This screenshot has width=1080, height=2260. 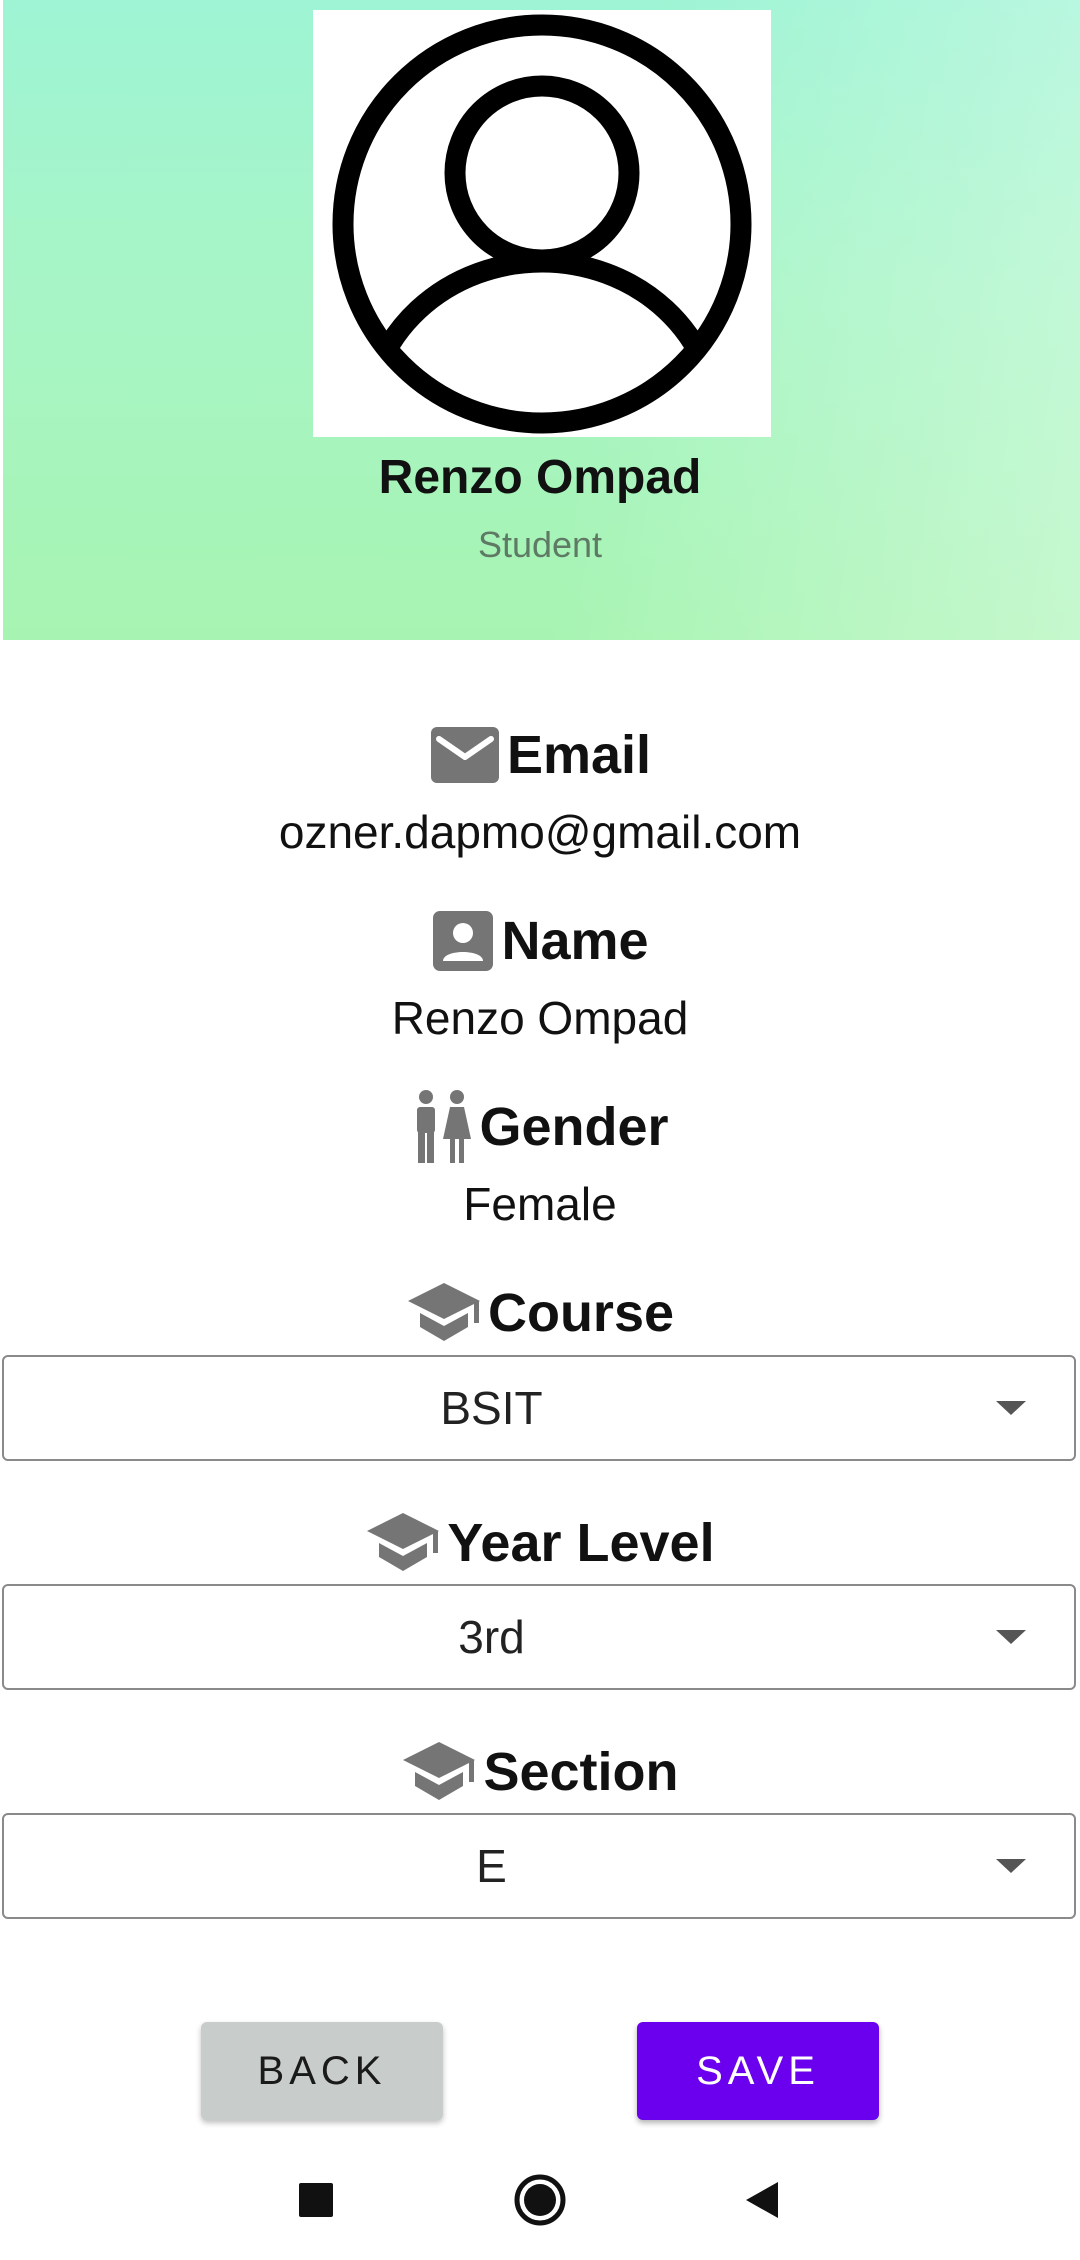 What do you see at coordinates (581, 1543) in the screenshot?
I see `year-level-label: Year Level` at bounding box center [581, 1543].